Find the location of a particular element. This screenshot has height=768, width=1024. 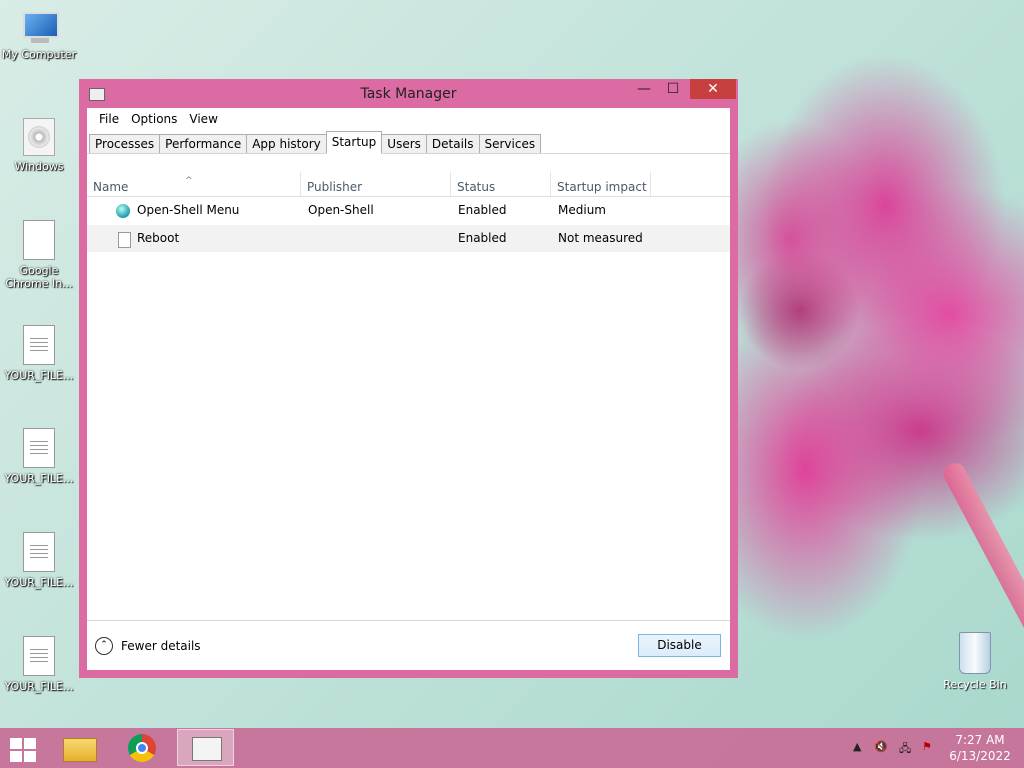

desktop-icon-label: Windows is located at coordinates (39, 166).